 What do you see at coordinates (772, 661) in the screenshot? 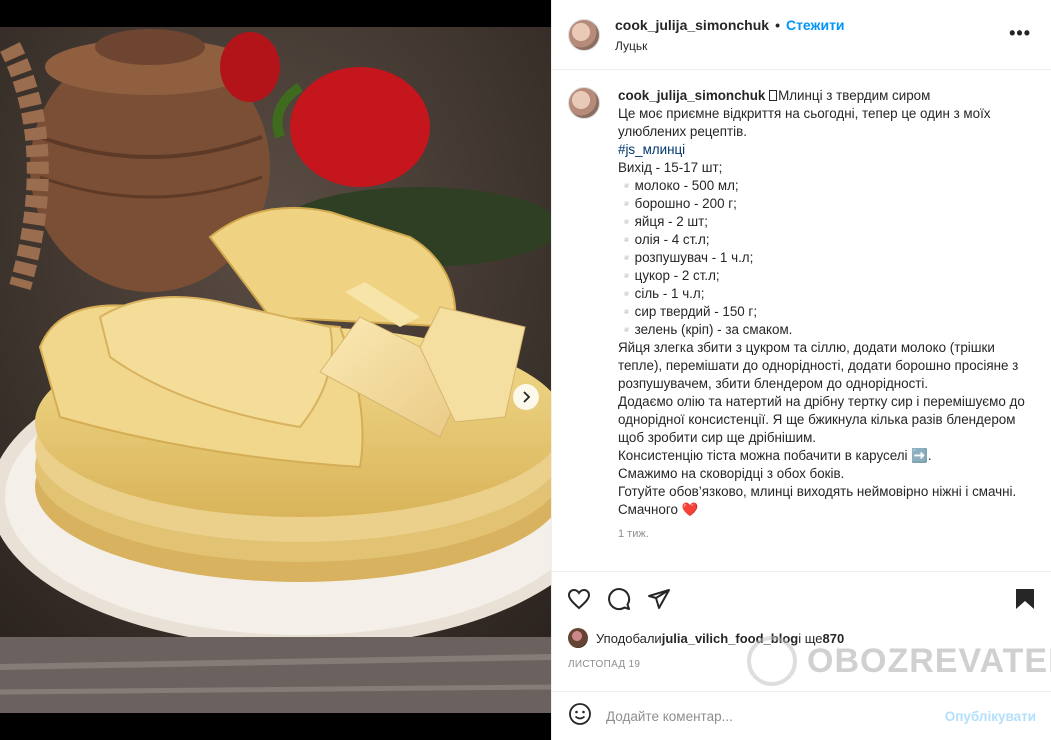
I see `watermark-logo-icon` at bounding box center [772, 661].